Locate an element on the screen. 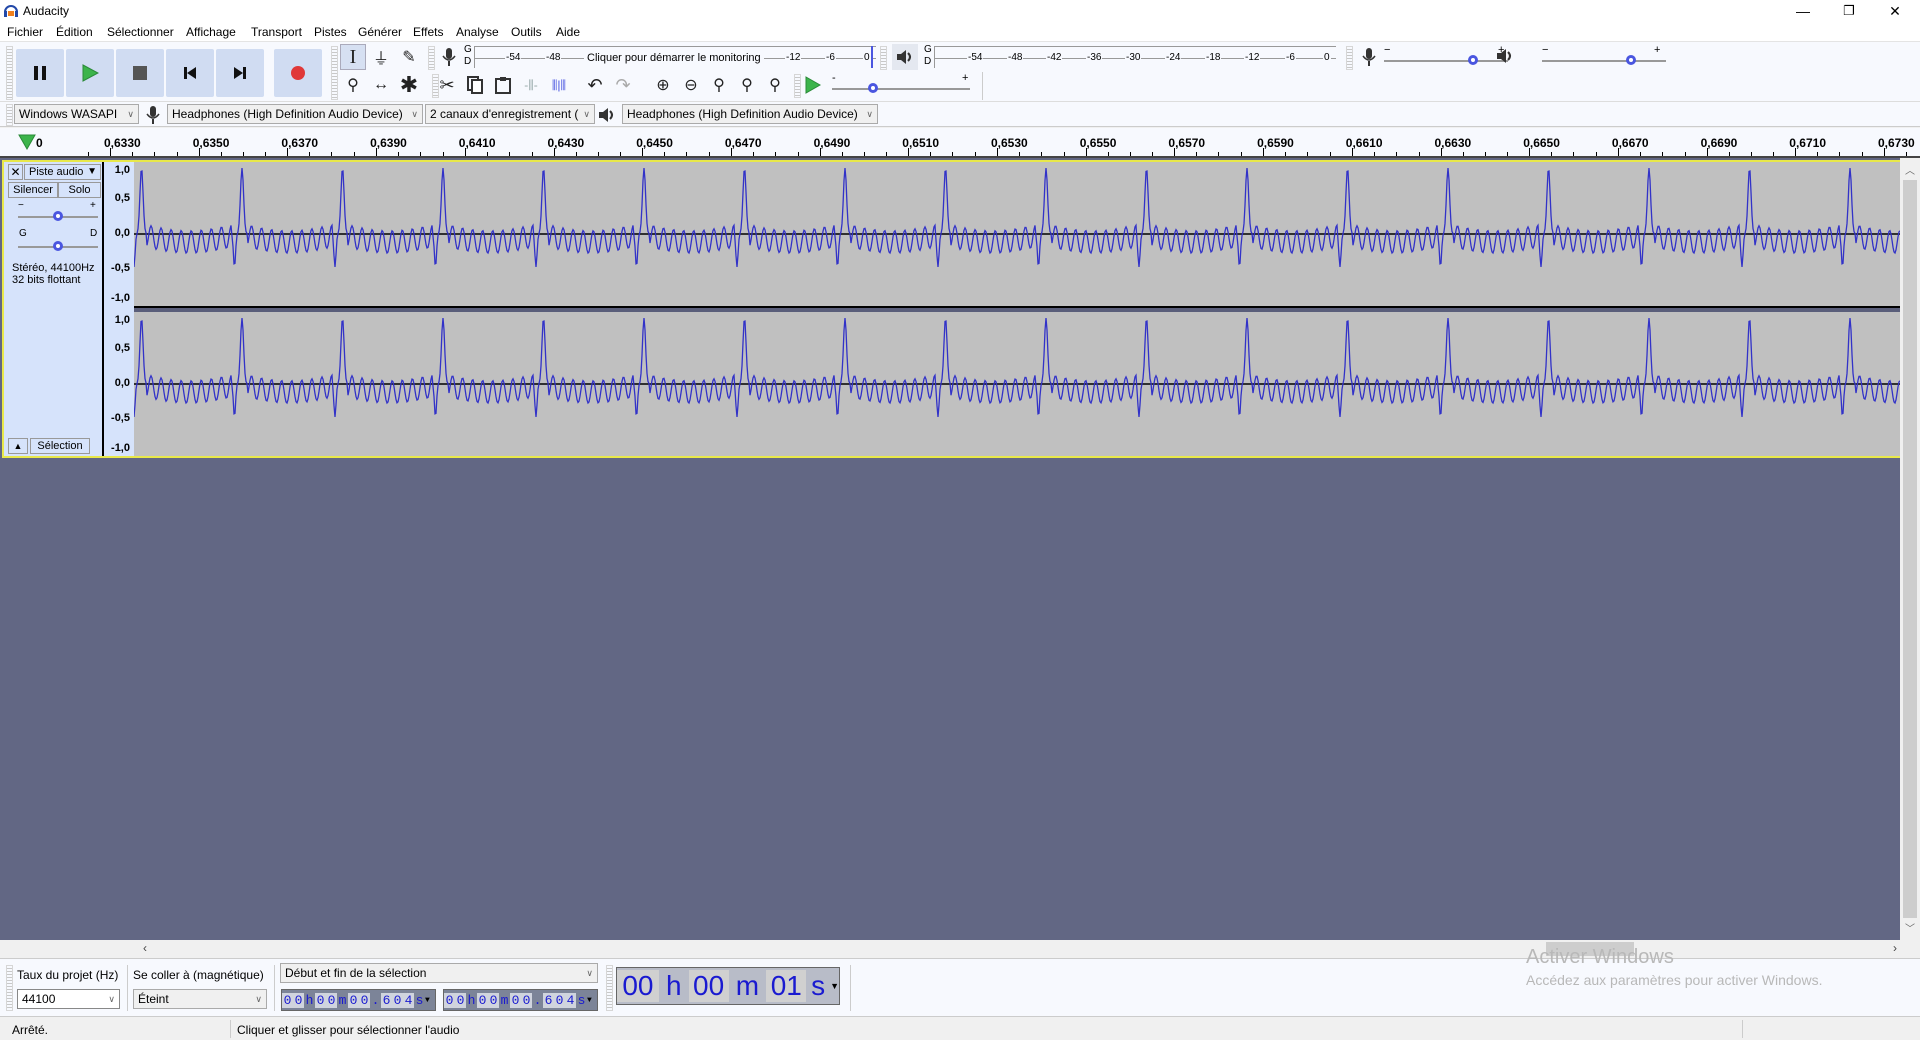  pause-button is located at coordinates (40, 73).